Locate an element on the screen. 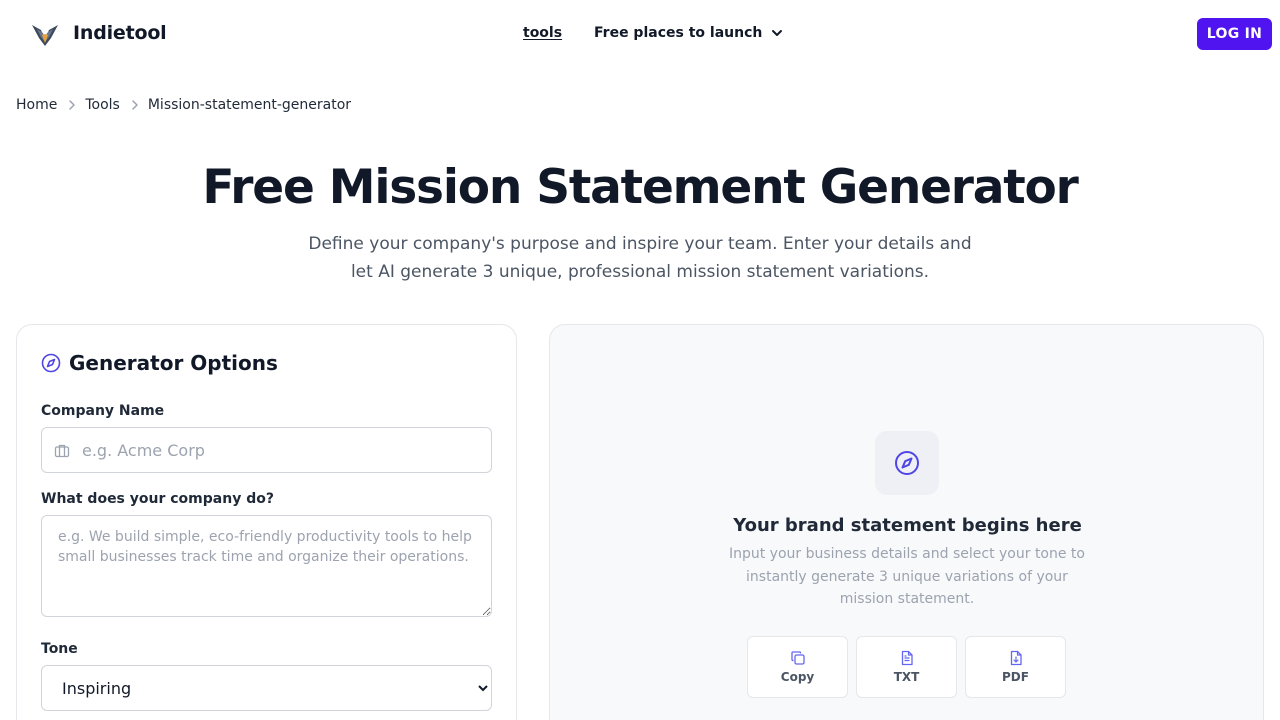 Image resolution: width=1280 pixels, height=720 pixels. login-button: LOG IN is located at coordinates (1234, 34).